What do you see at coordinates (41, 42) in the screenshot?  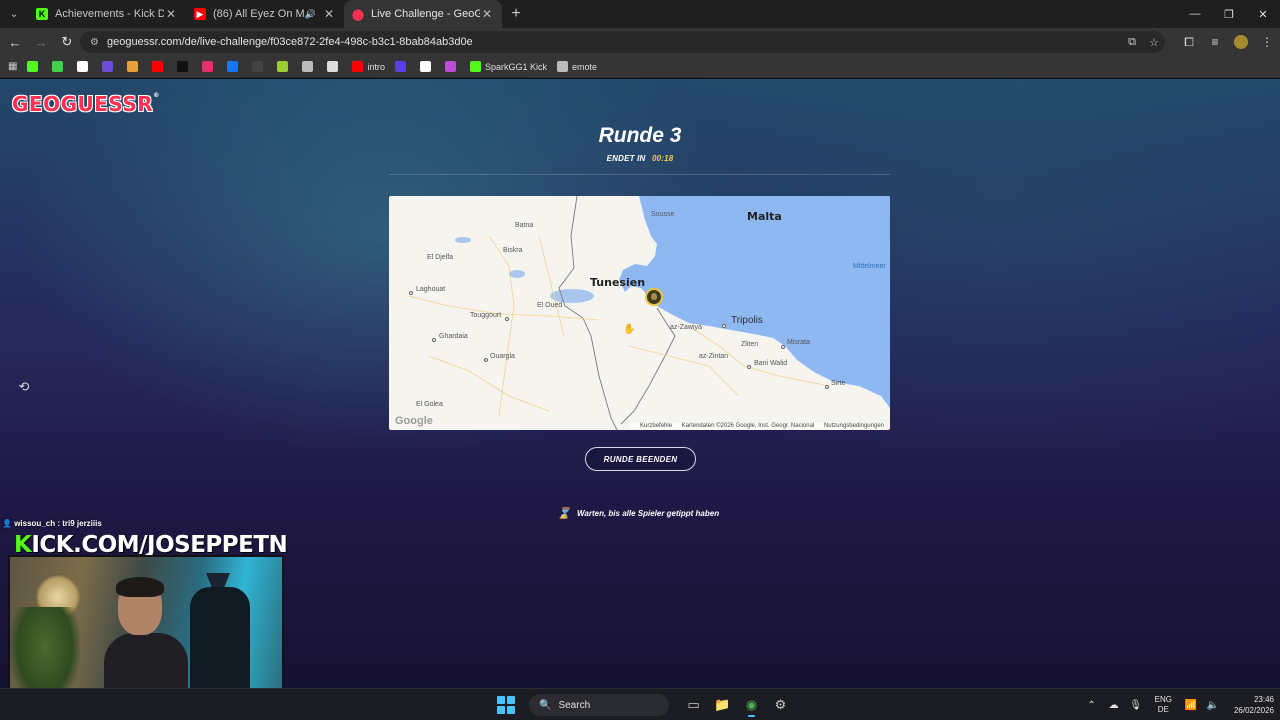 I see `forward-icon: →` at bounding box center [41, 42].